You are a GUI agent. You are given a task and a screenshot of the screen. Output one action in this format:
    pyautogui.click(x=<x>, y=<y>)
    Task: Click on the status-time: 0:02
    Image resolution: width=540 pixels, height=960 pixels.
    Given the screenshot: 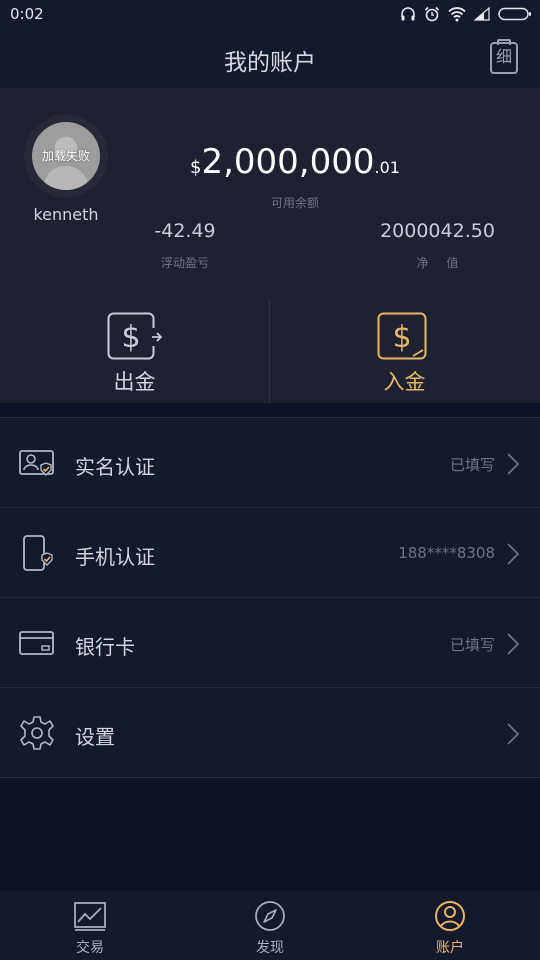 What is the action you would take?
    pyautogui.click(x=27, y=14)
    